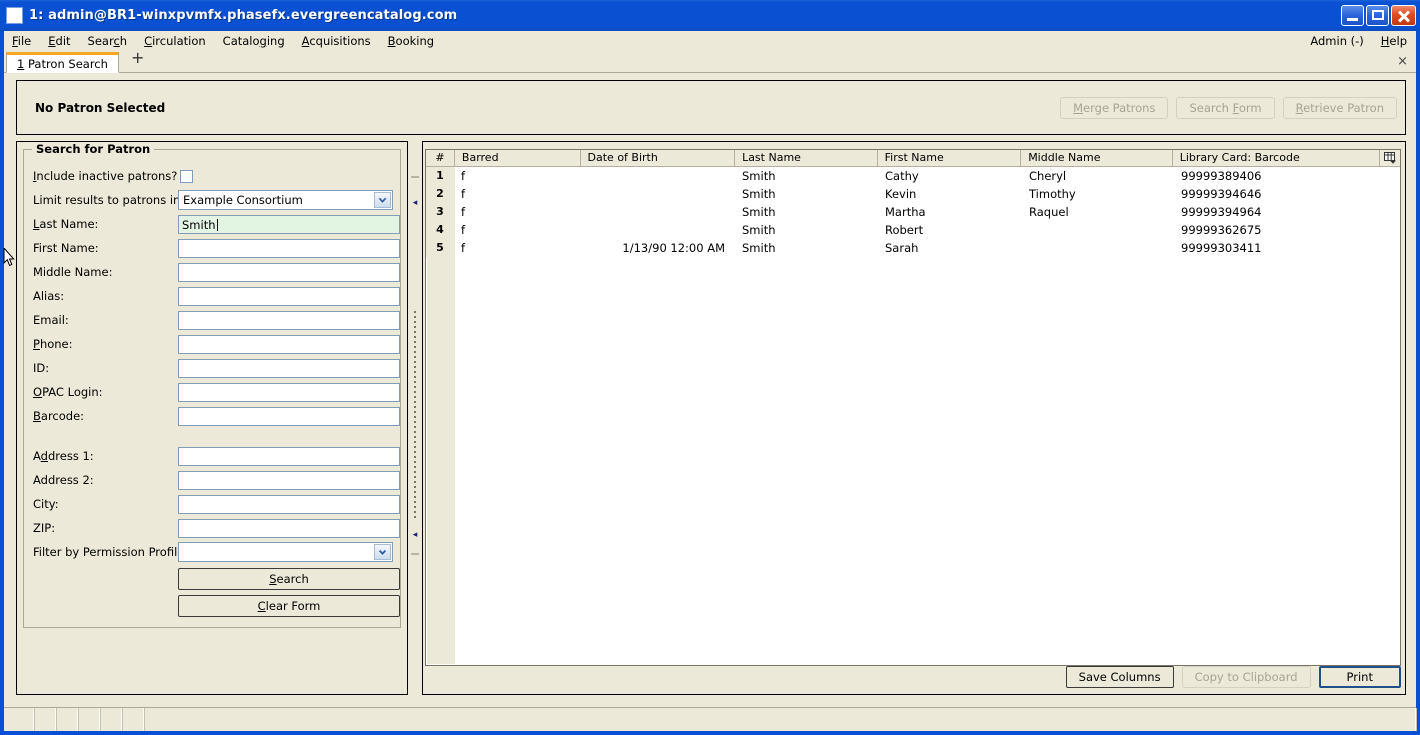 This screenshot has height=735, width=1420. I want to click on status-bar, so click(710, 719).